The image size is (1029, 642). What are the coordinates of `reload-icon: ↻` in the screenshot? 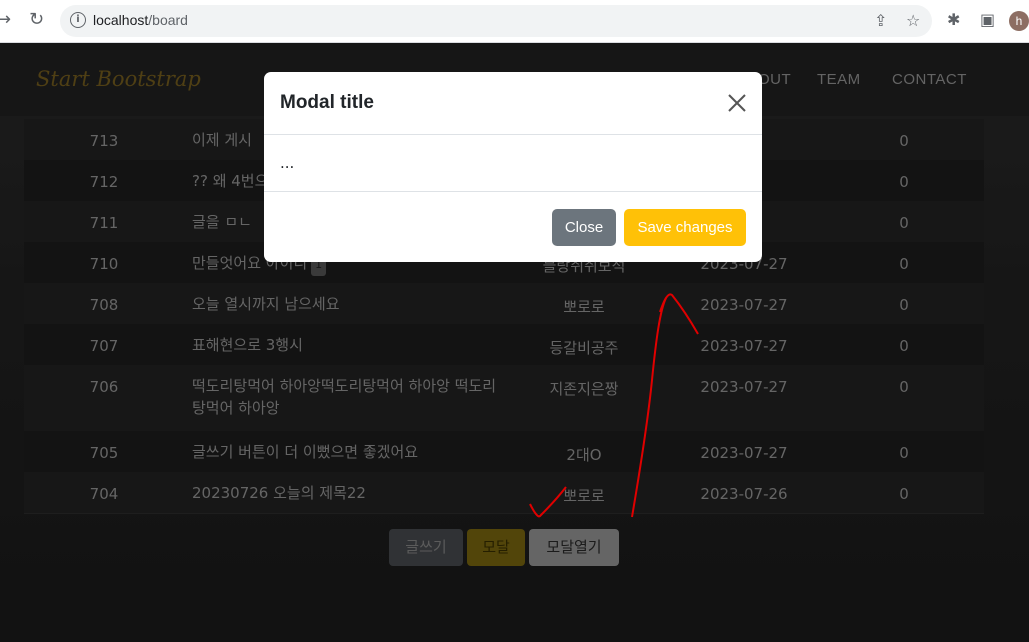 It's located at (36, 20).